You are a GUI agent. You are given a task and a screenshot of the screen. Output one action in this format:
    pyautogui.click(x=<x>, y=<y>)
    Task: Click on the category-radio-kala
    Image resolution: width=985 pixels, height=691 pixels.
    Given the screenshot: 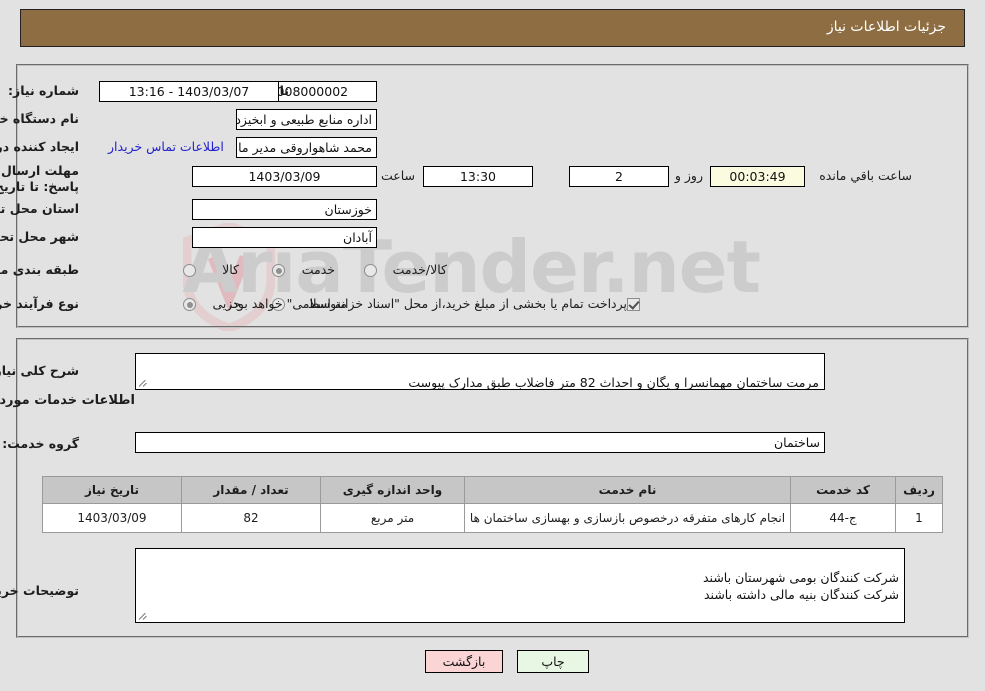 What is the action you would take?
    pyautogui.click(x=189, y=270)
    